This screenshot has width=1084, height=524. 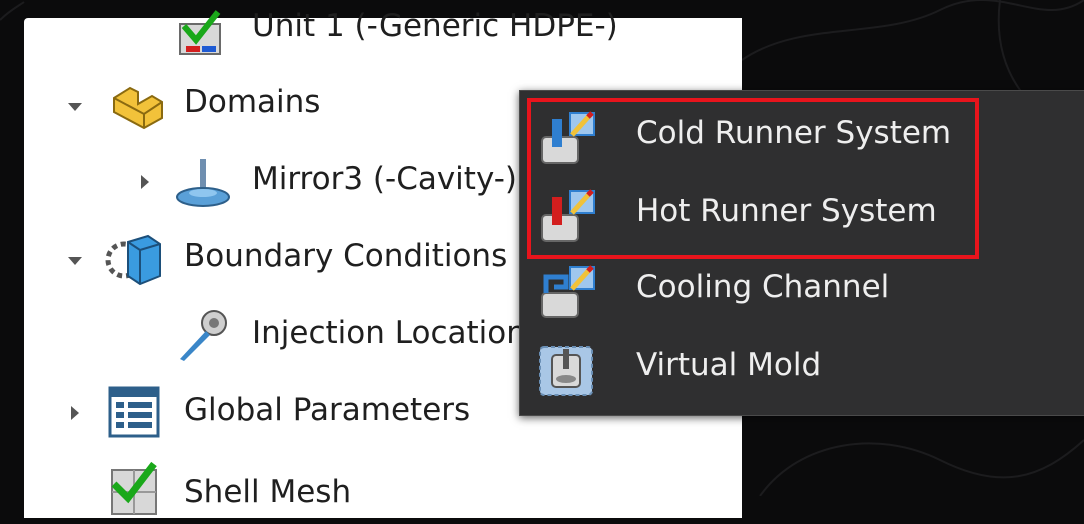 What do you see at coordinates (374, 488) in the screenshot?
I see `tree-item-shell-mesh: Shell Mesh` at bounding box center [374, 488].